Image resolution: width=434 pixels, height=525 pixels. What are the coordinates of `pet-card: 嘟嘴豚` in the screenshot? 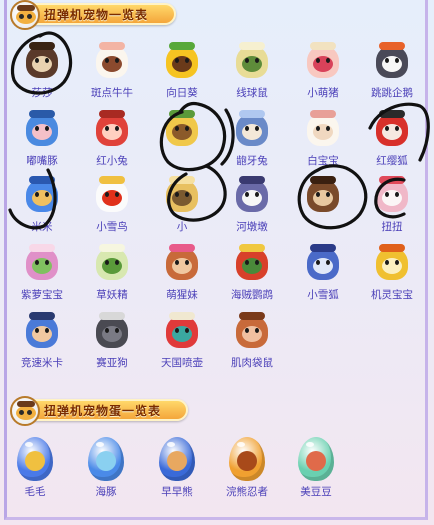 It's located at (42, 139).